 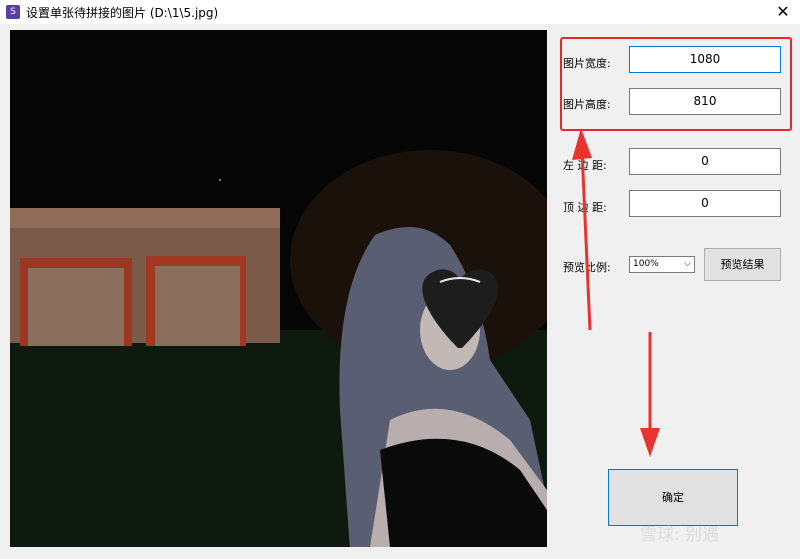 What do you see at coordinates (676, 84) in the screenshot?
I see `highlight-annotation` at bounding box center [676, 84].